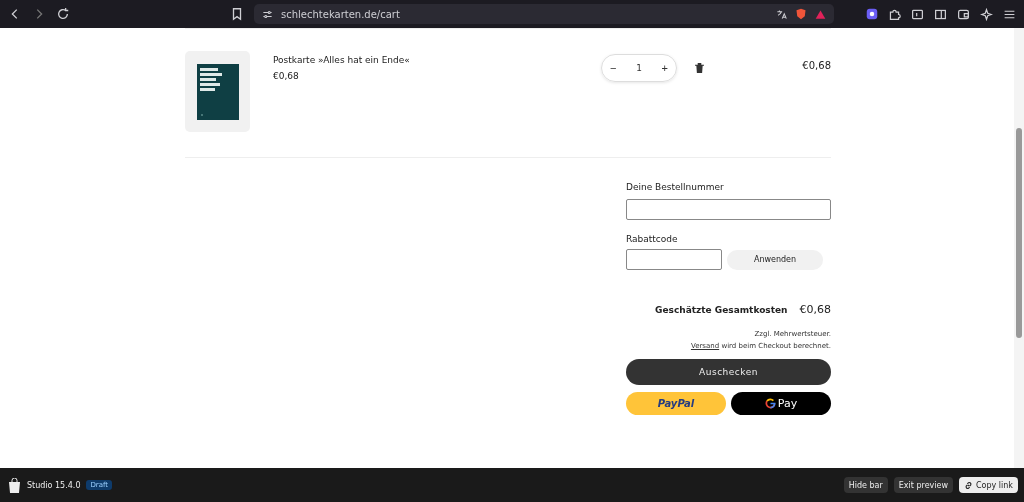  I want to click on checkout-button: Auschecken, so click(728, 372).